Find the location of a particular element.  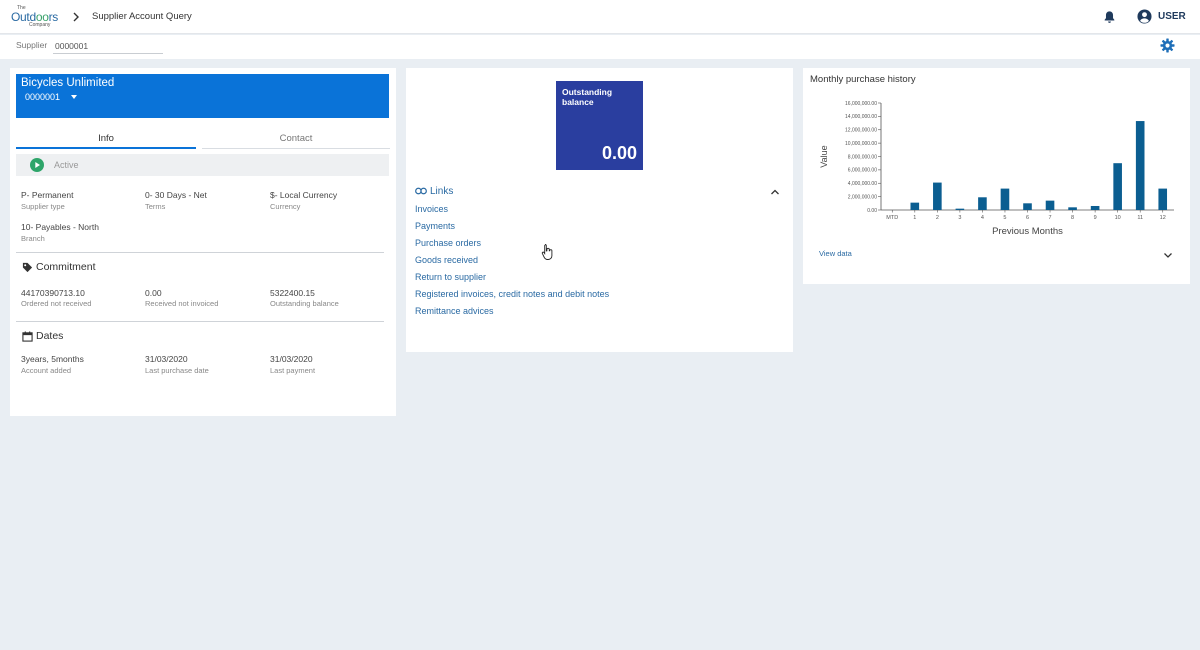

chevron-down-icon is located at coordinates (1168, 255).